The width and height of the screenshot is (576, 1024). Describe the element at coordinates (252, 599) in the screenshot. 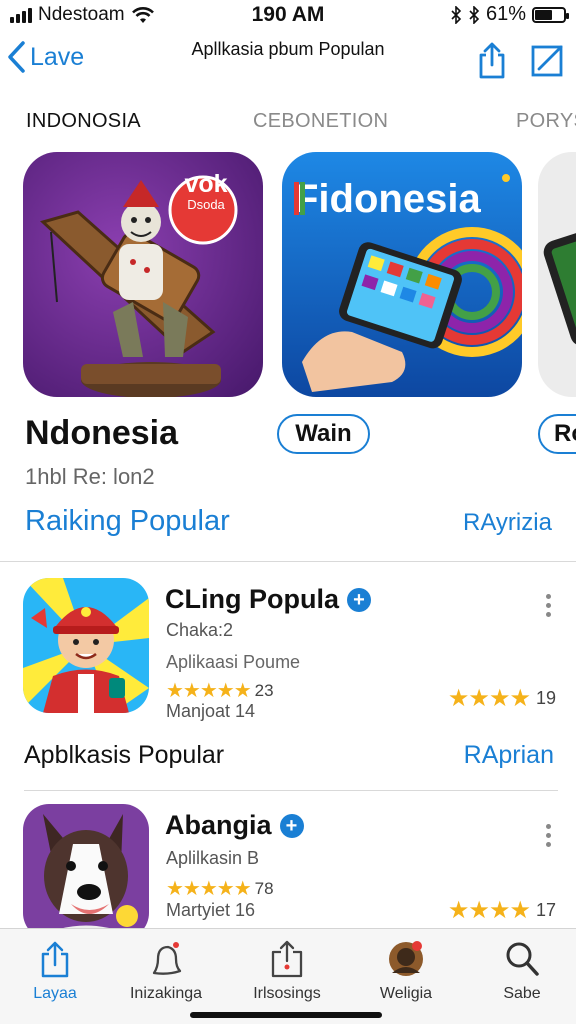

I see `app-name: CLing Popula` at that location.